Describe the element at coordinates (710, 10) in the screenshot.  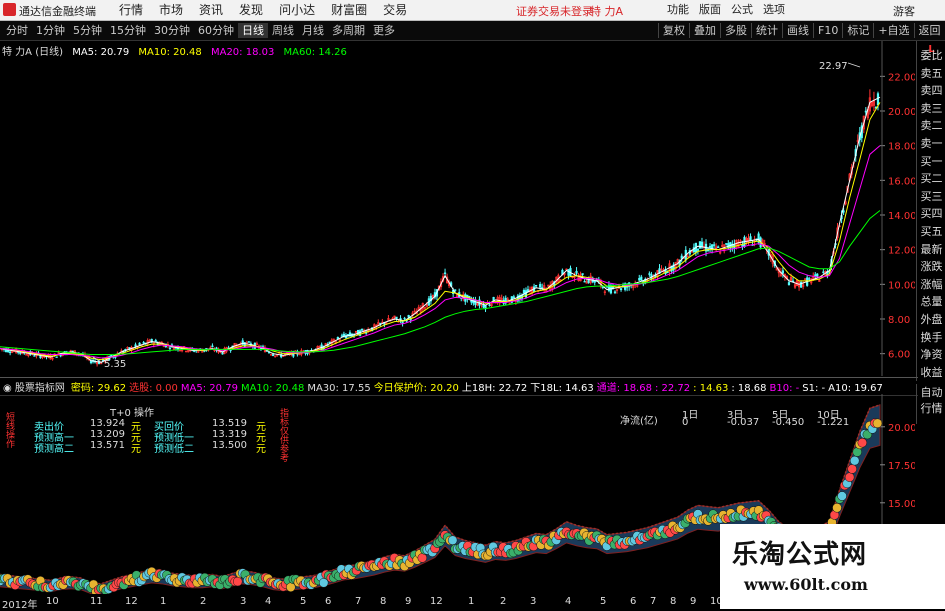
I see `menu-layout: 版面` at that location.